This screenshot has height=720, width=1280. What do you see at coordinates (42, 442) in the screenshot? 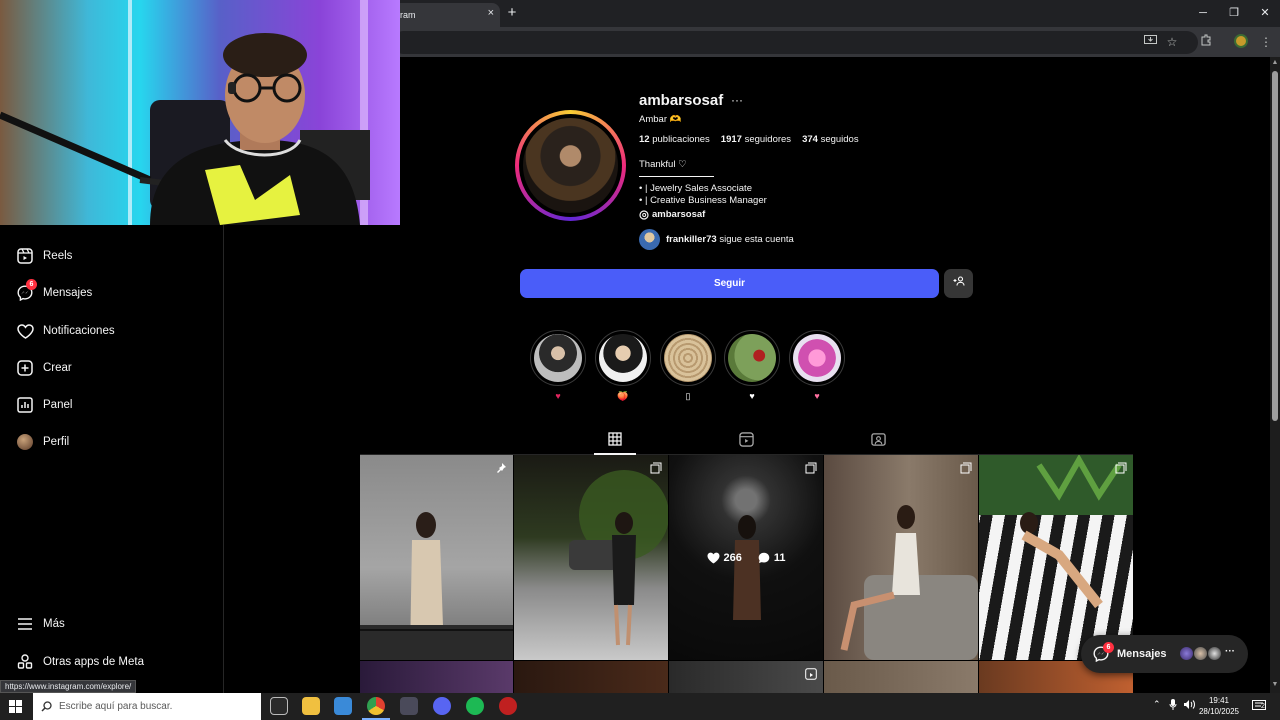
I see `sidebar-item-profile: Perfil` at bounding box center [42, 442].